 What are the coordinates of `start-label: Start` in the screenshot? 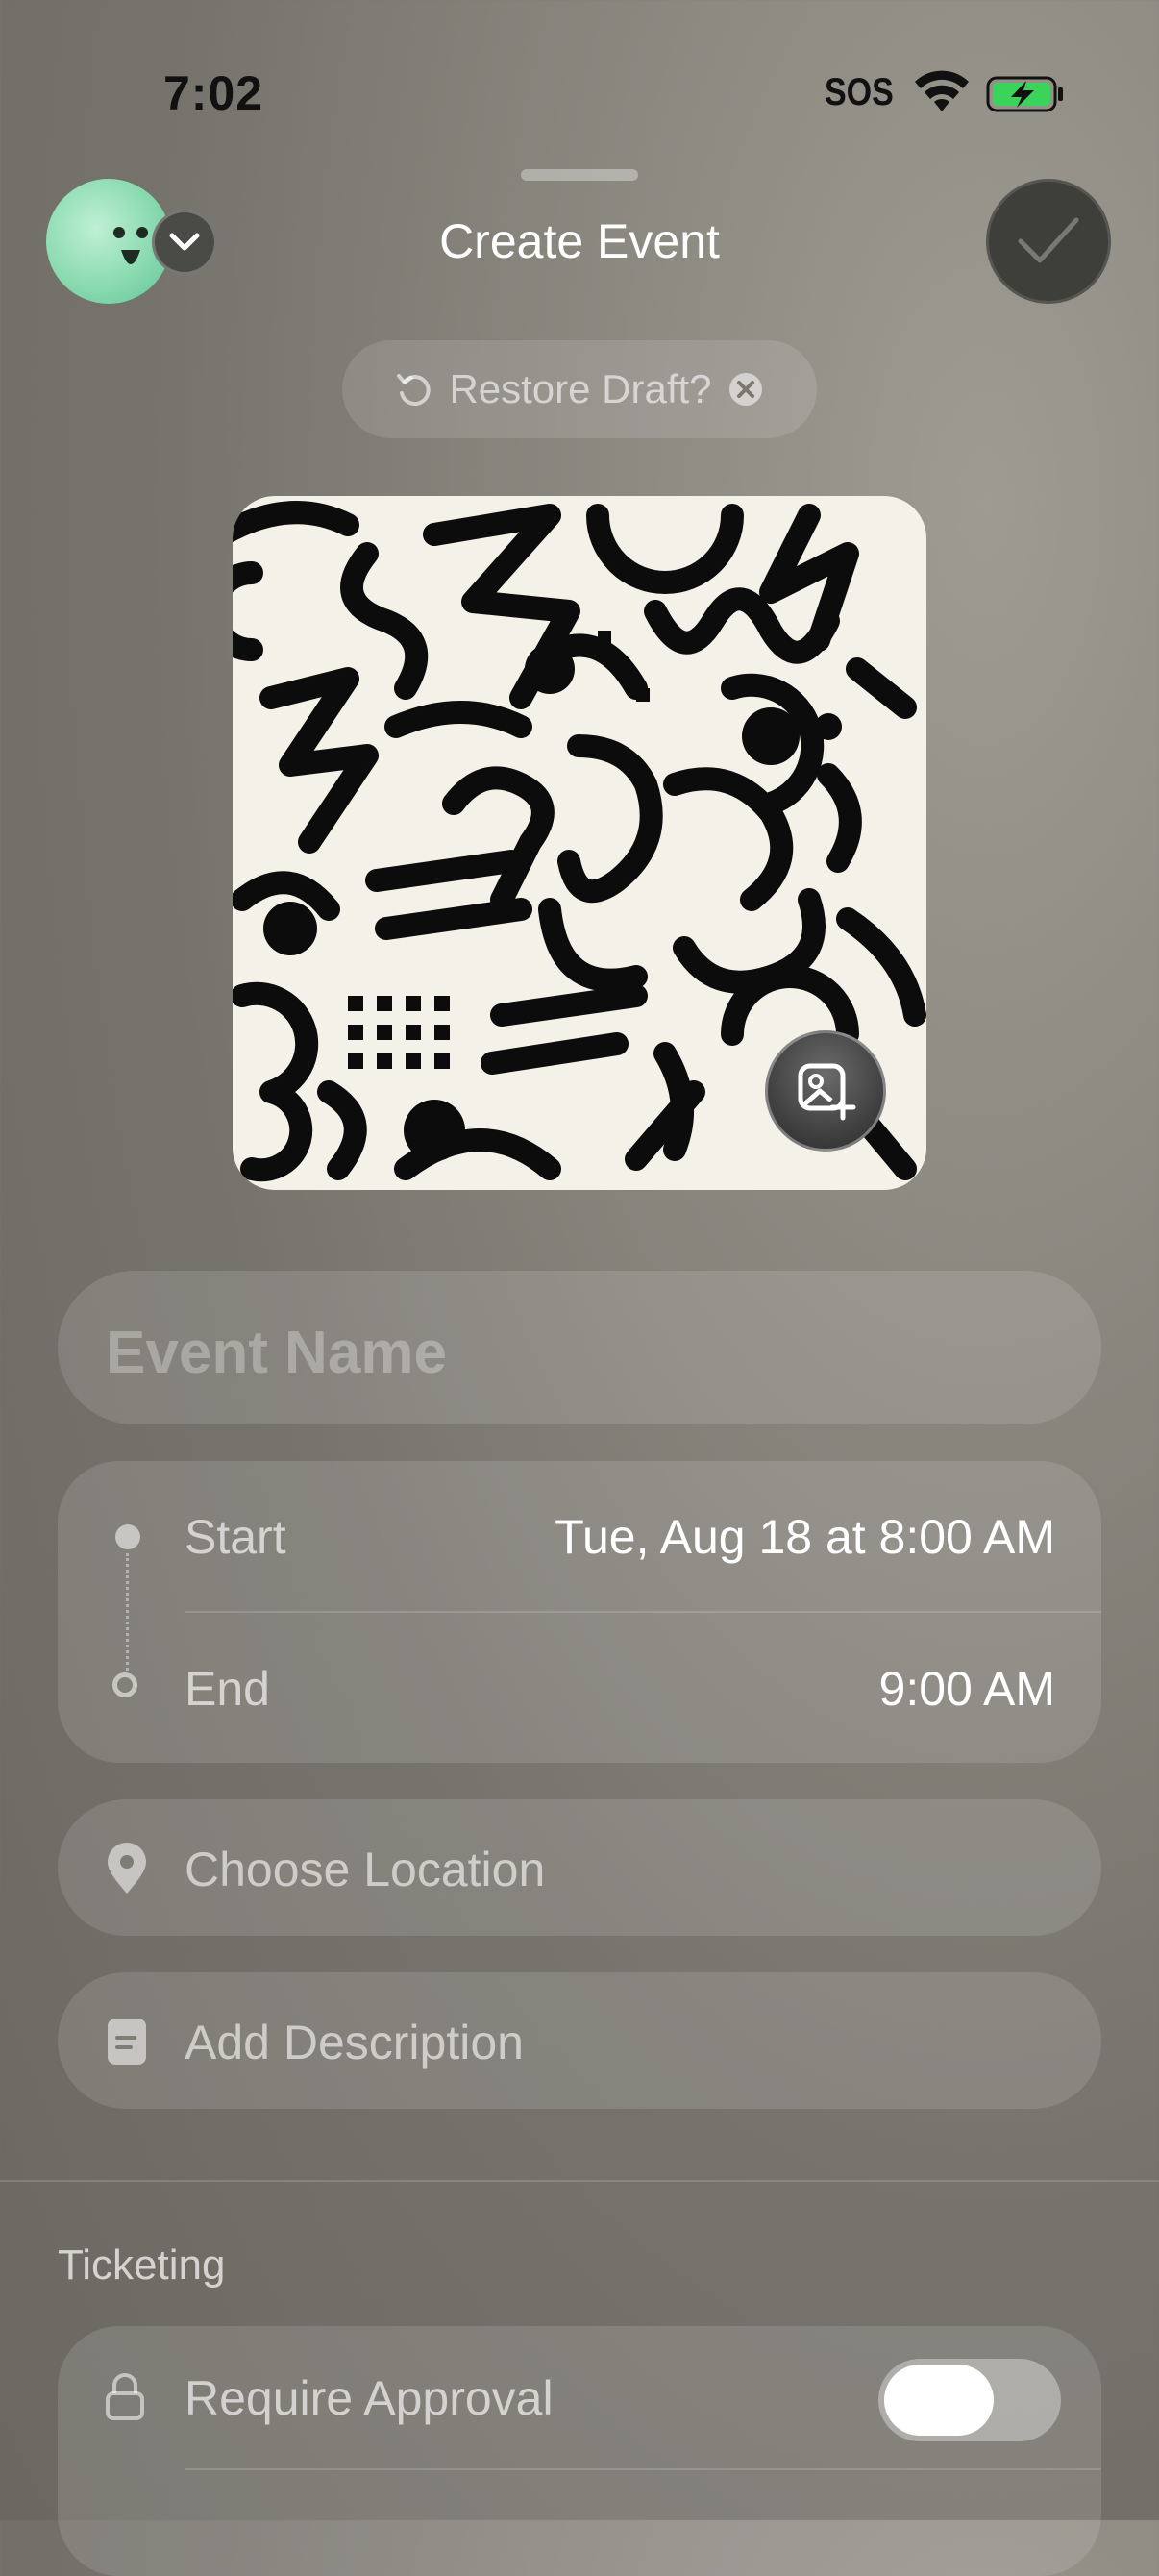 It's located at (235, 1537).